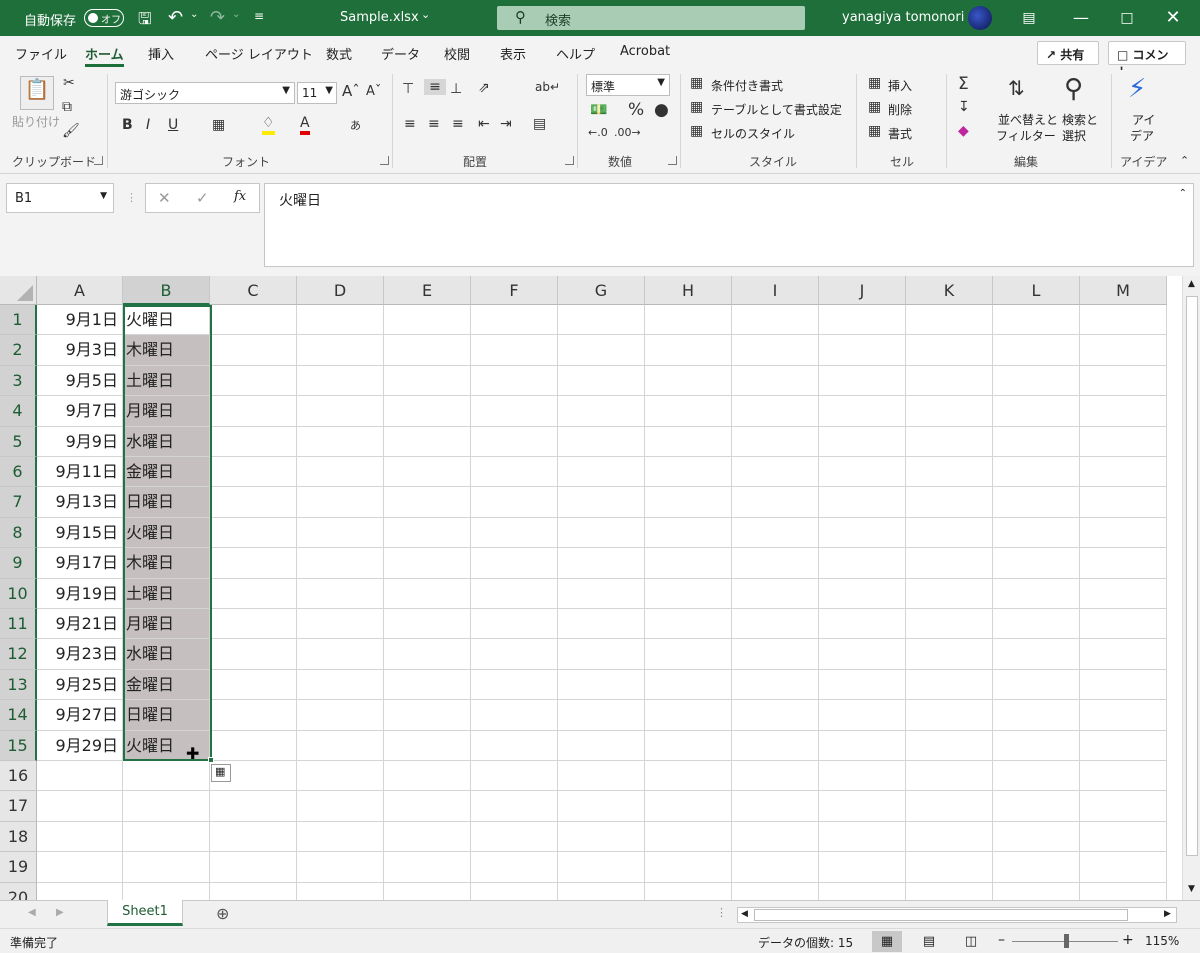 The width and height of the screenshot is (1200, 953). What do you see at coordinates (1028, 119) in the screenshot?
I see `sort-filter-label-1: 並べ替えと` at bounding box center [1028, 119].